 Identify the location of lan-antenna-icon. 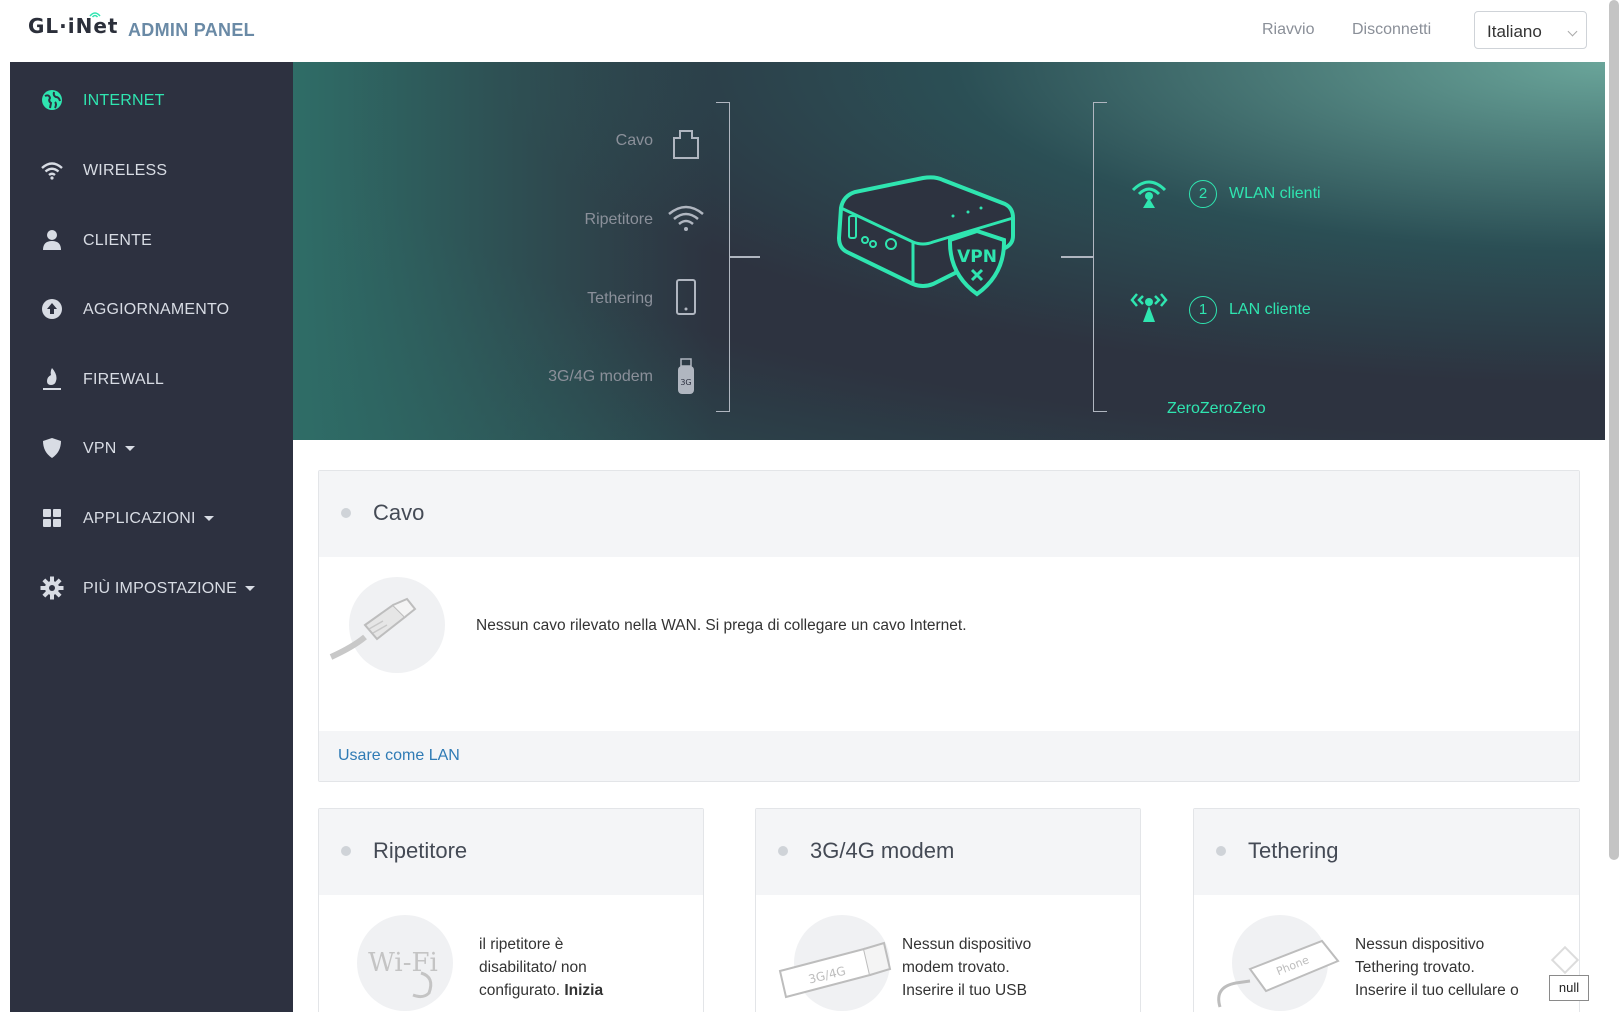
(1149, 307).